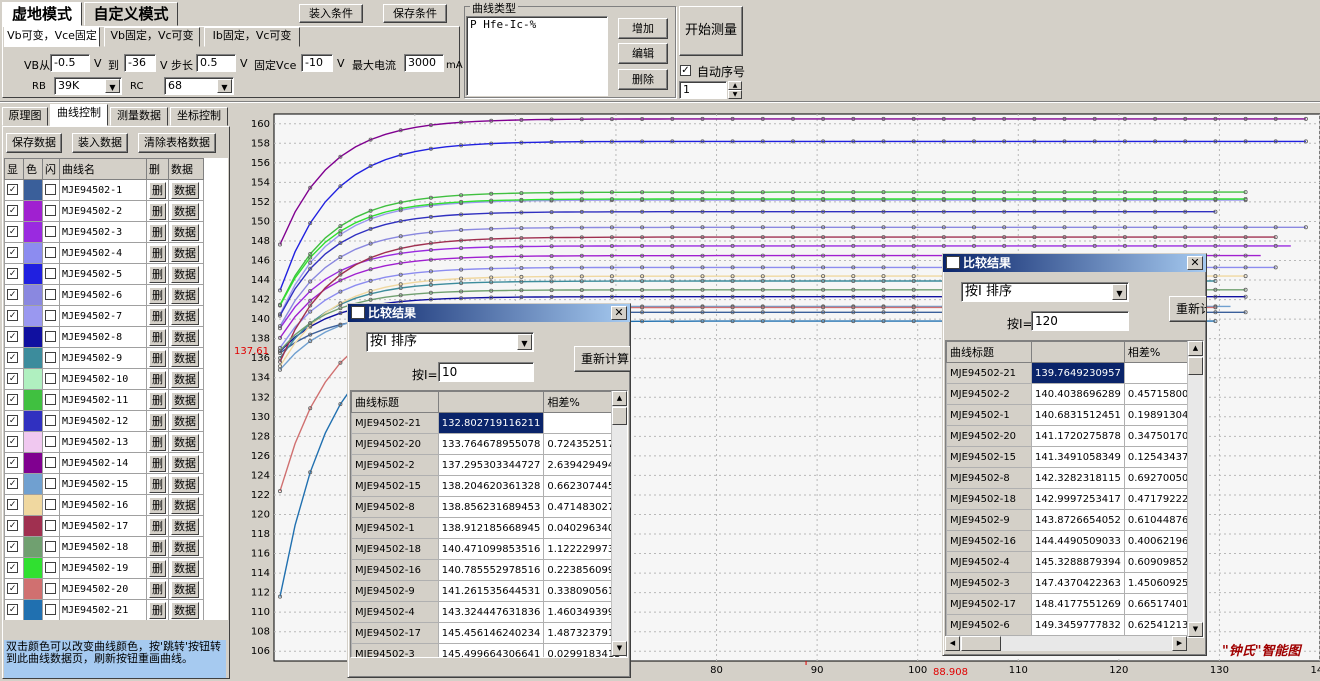 This screenshot has width=1320, height=681. I want to click on curve-row: ✓ MJE94502-2 删数据, so click(104, 211).